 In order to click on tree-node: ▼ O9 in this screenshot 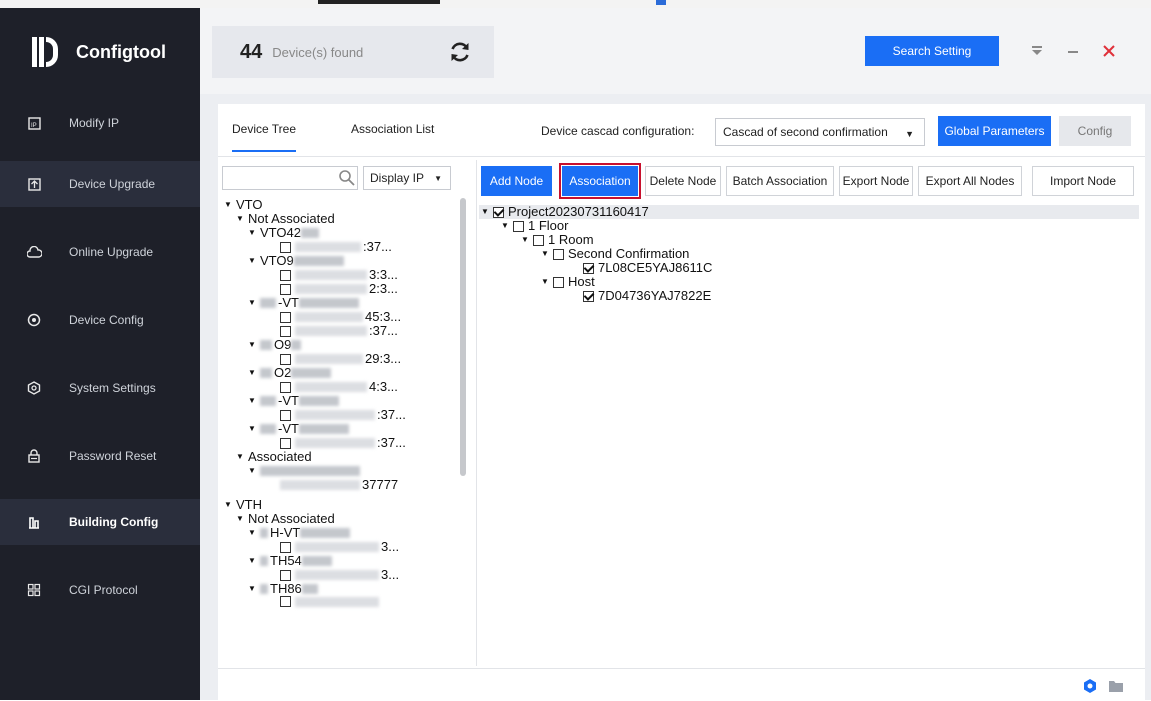, I will do `click(275, 345)`.